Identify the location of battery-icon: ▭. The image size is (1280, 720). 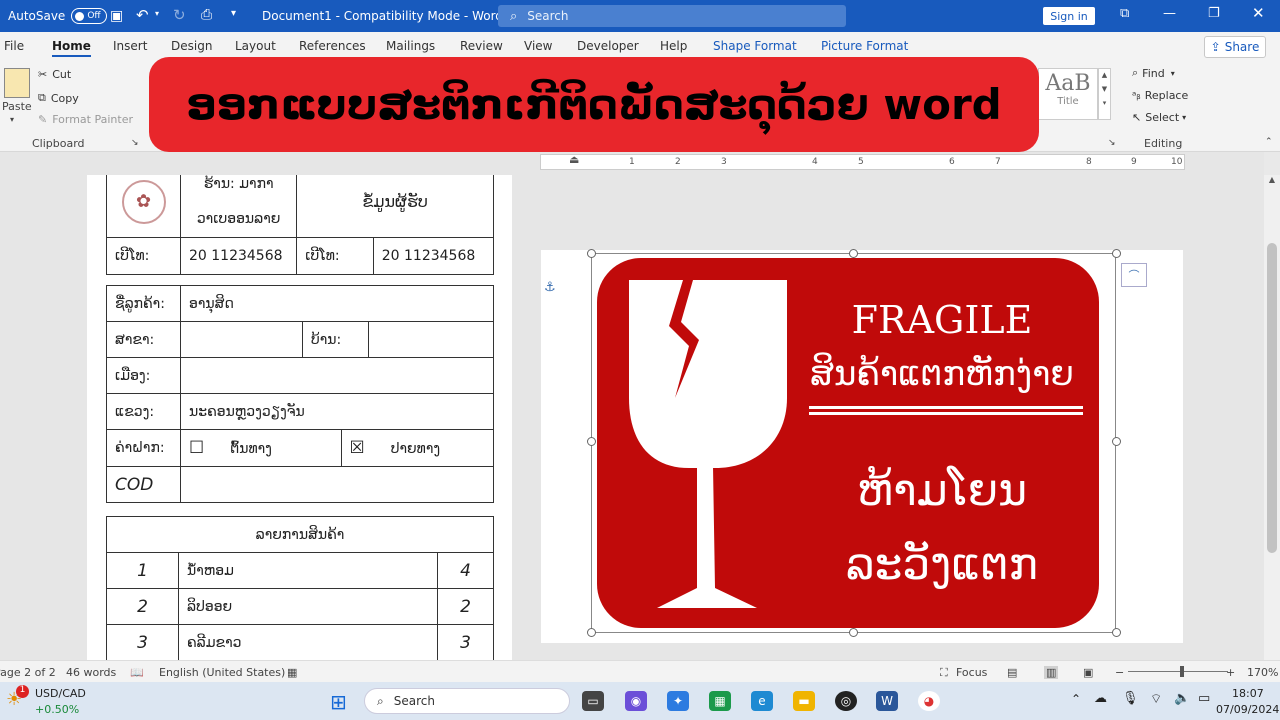
(1204, 698).